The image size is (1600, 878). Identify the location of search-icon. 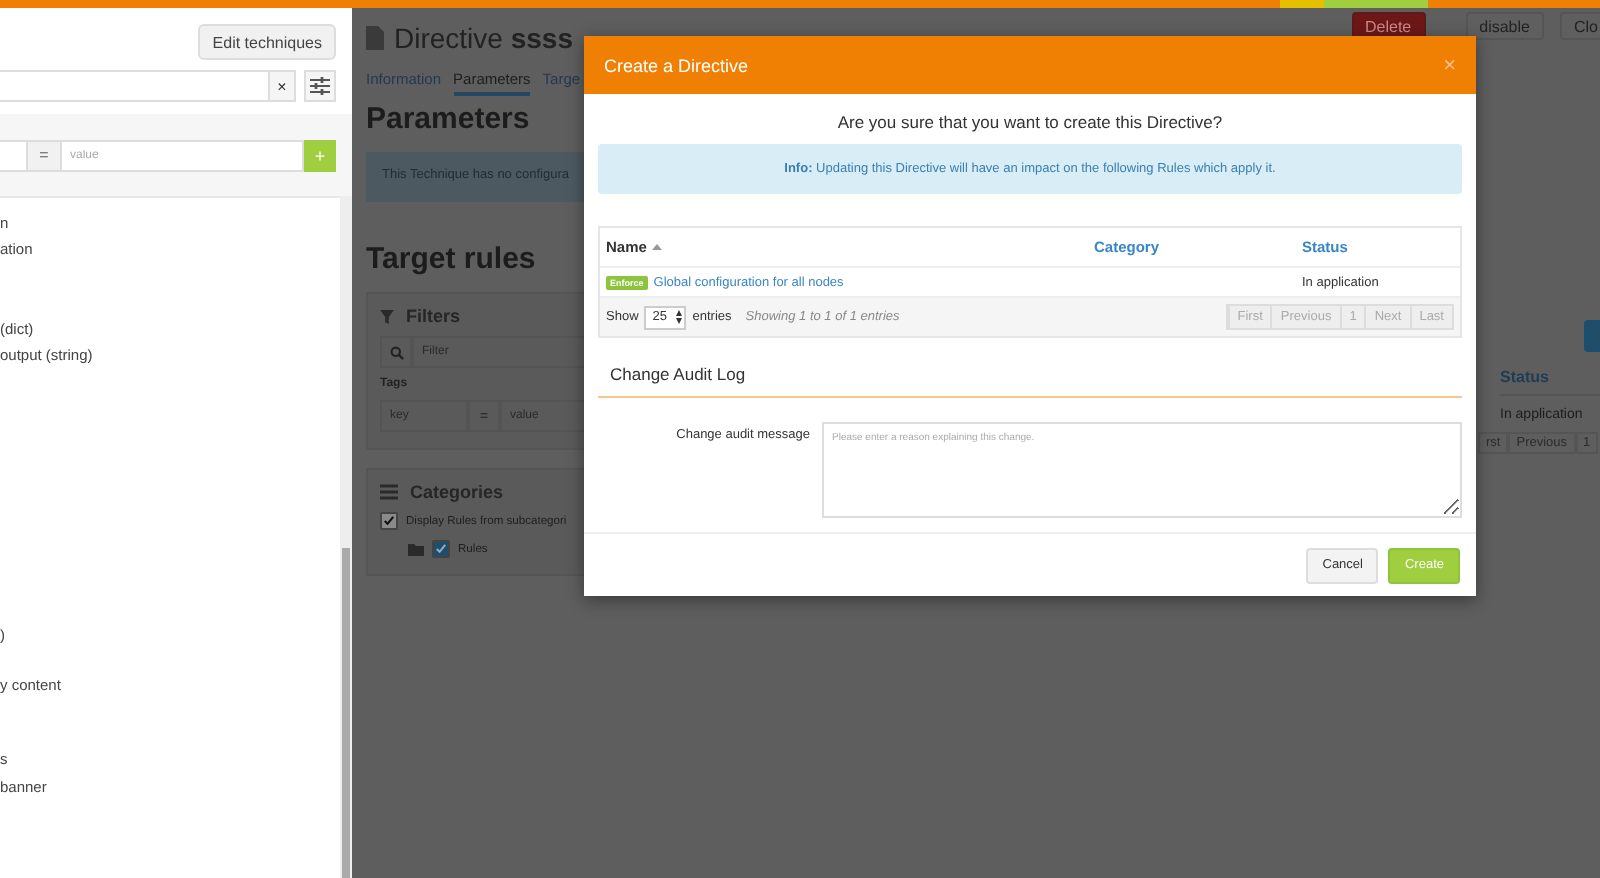
(396, 352).